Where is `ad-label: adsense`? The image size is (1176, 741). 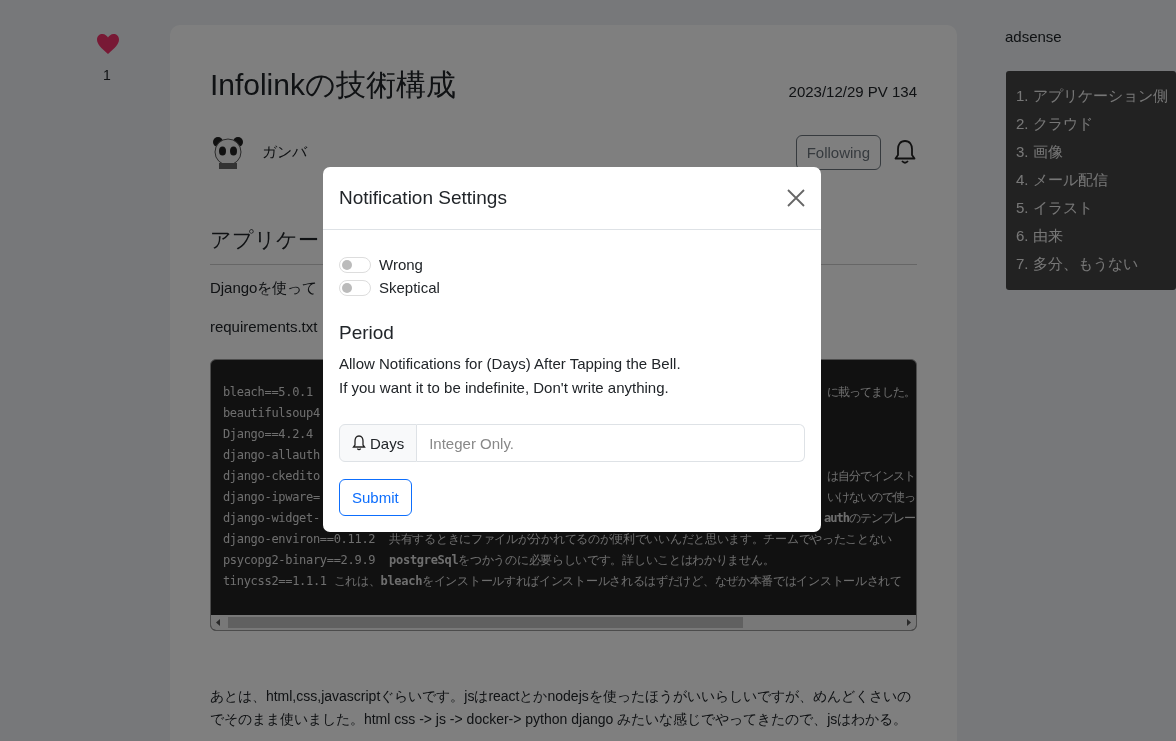
ad-label: adsense is located at coordinates (1033, 36).